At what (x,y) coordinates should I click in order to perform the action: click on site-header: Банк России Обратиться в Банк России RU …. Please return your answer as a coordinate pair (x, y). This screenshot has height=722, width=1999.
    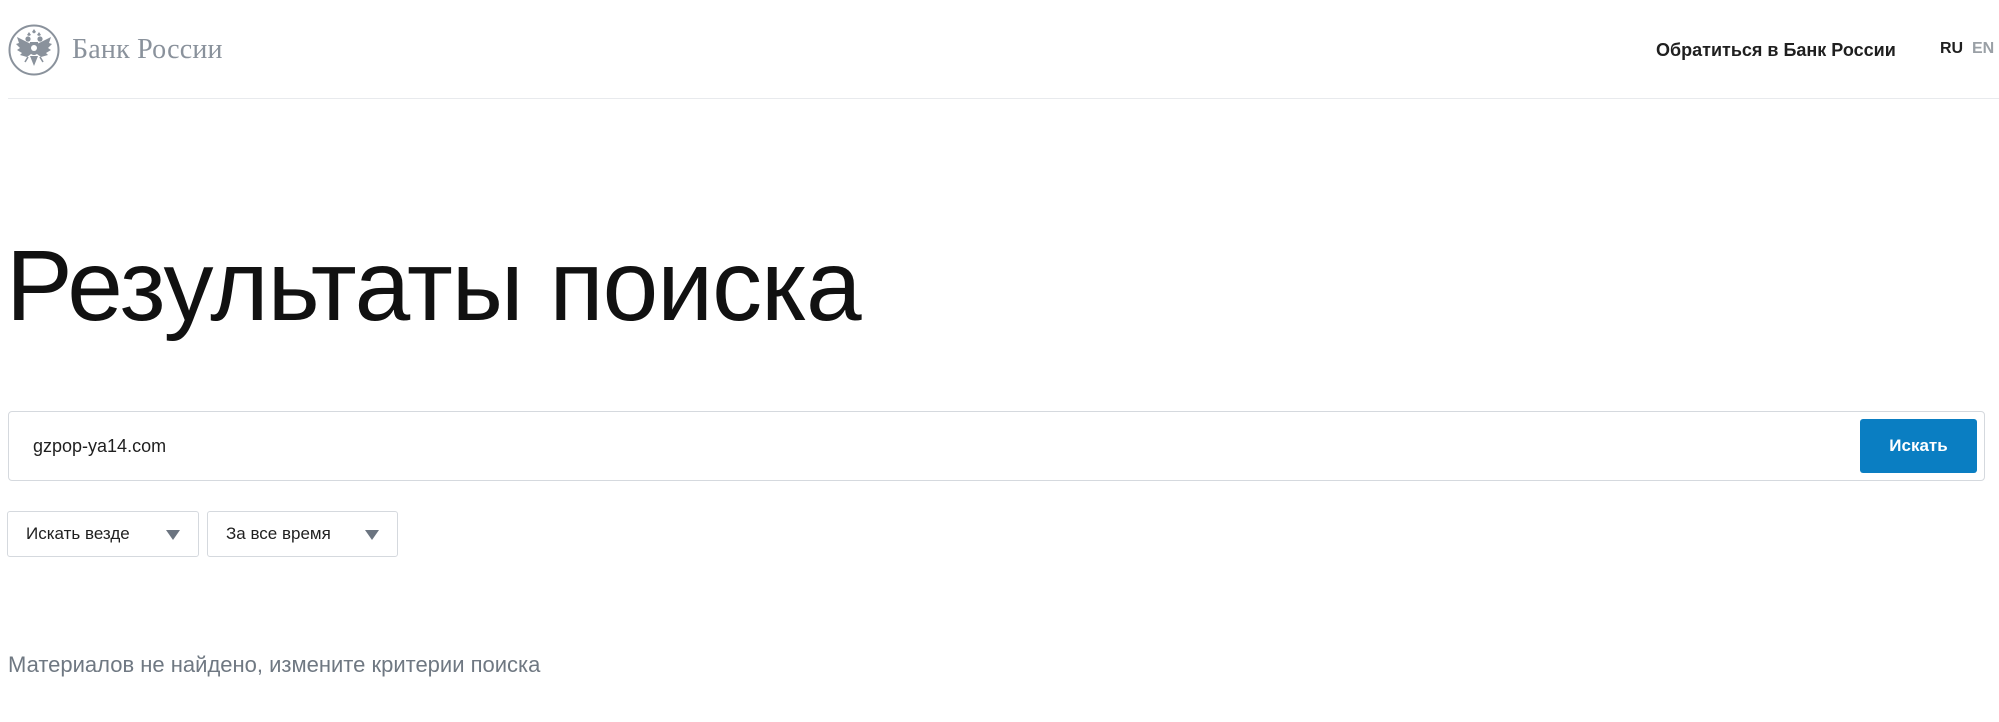
    Looking at the image, I should click on (999, 50).